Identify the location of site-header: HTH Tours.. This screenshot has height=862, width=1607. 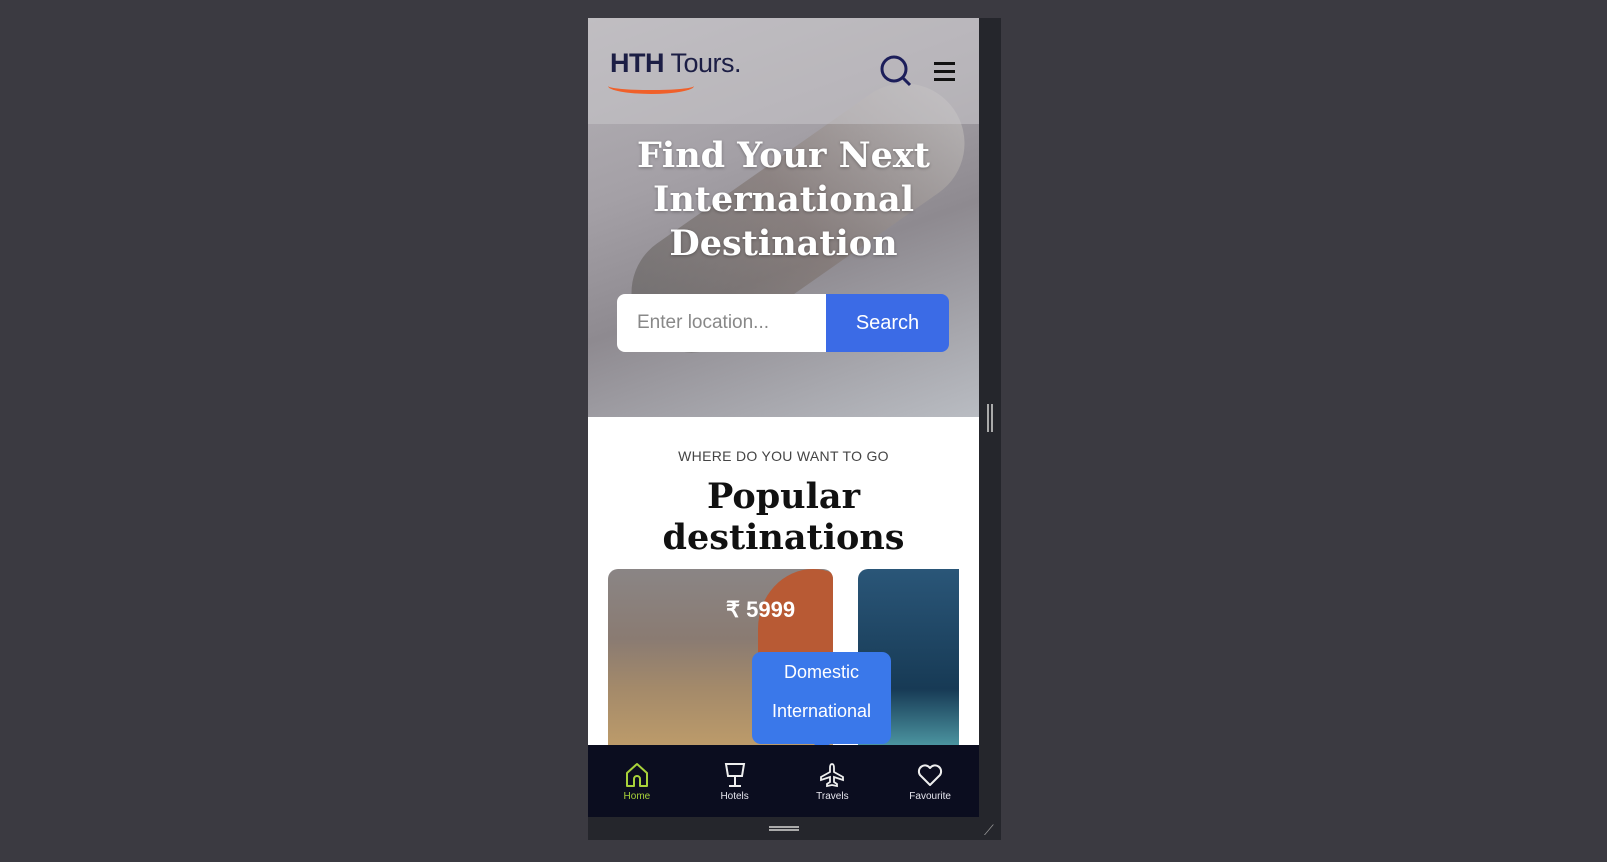
(783, 71).